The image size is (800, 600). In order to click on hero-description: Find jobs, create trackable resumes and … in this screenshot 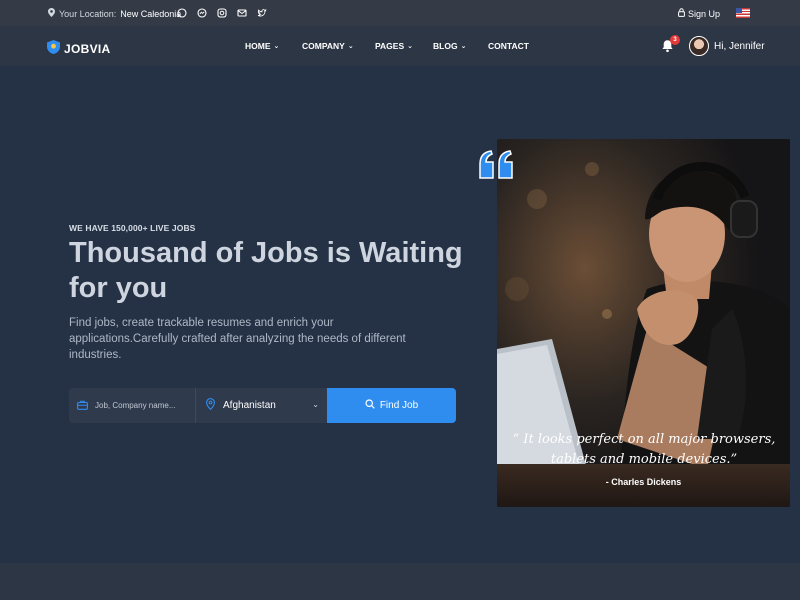, I will do `click(237, 339)`.